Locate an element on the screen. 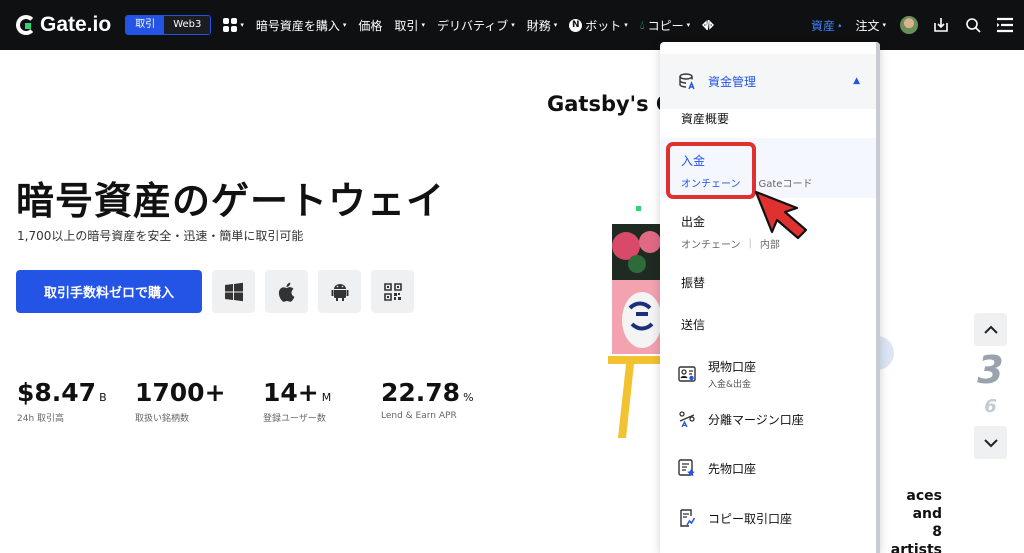 Image resolution: width=1024 pixels, height=553 pixels. chevron-up-icon: ▲︎ is located at coordinates (856, 81).